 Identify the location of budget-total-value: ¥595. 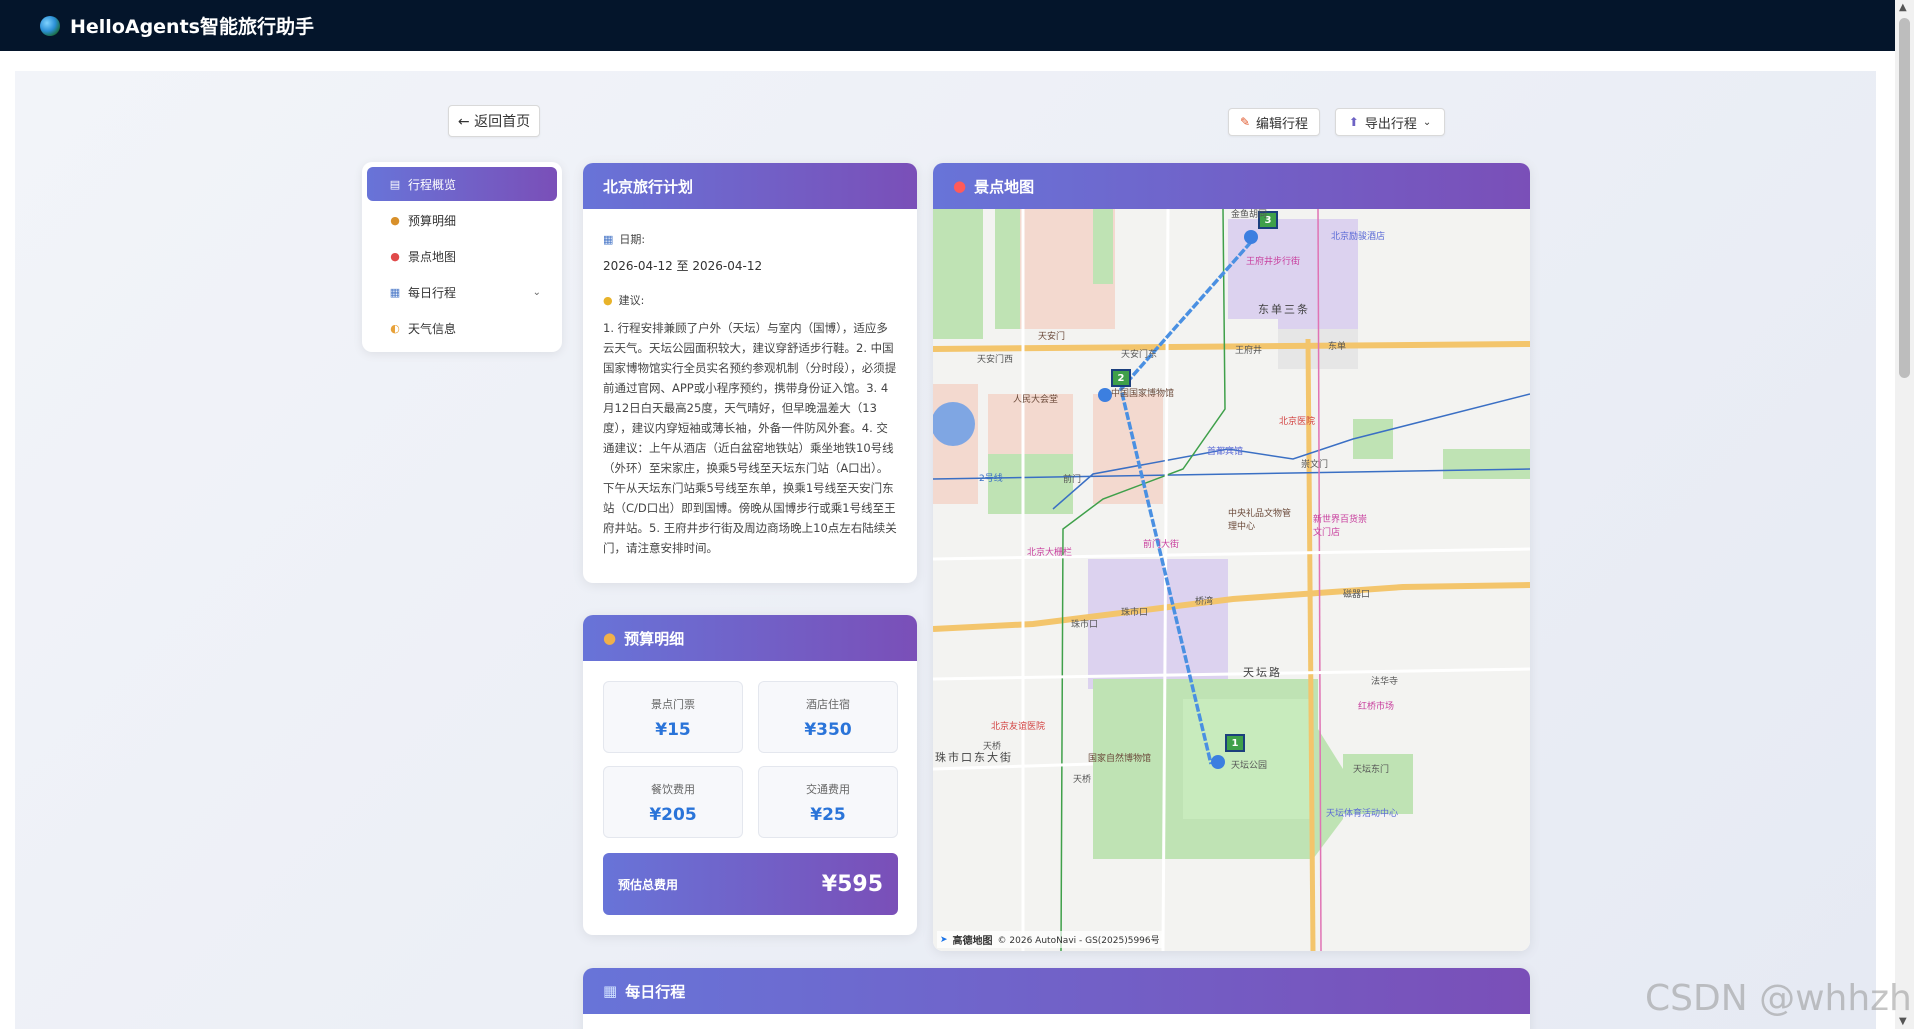
(852, 884).